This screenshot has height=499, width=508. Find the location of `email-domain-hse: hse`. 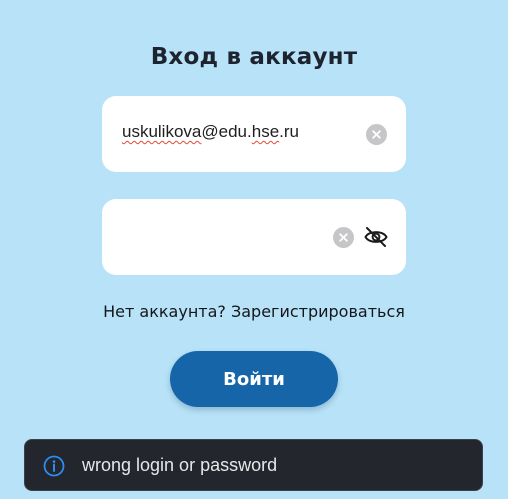

email-domain-hse: hse is located at coordinates (265, 131).